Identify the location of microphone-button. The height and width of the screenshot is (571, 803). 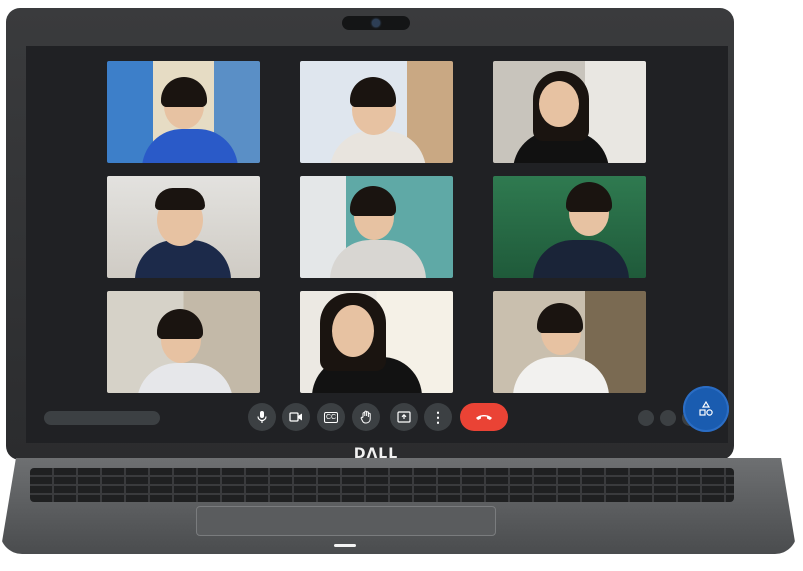
(262, 417).